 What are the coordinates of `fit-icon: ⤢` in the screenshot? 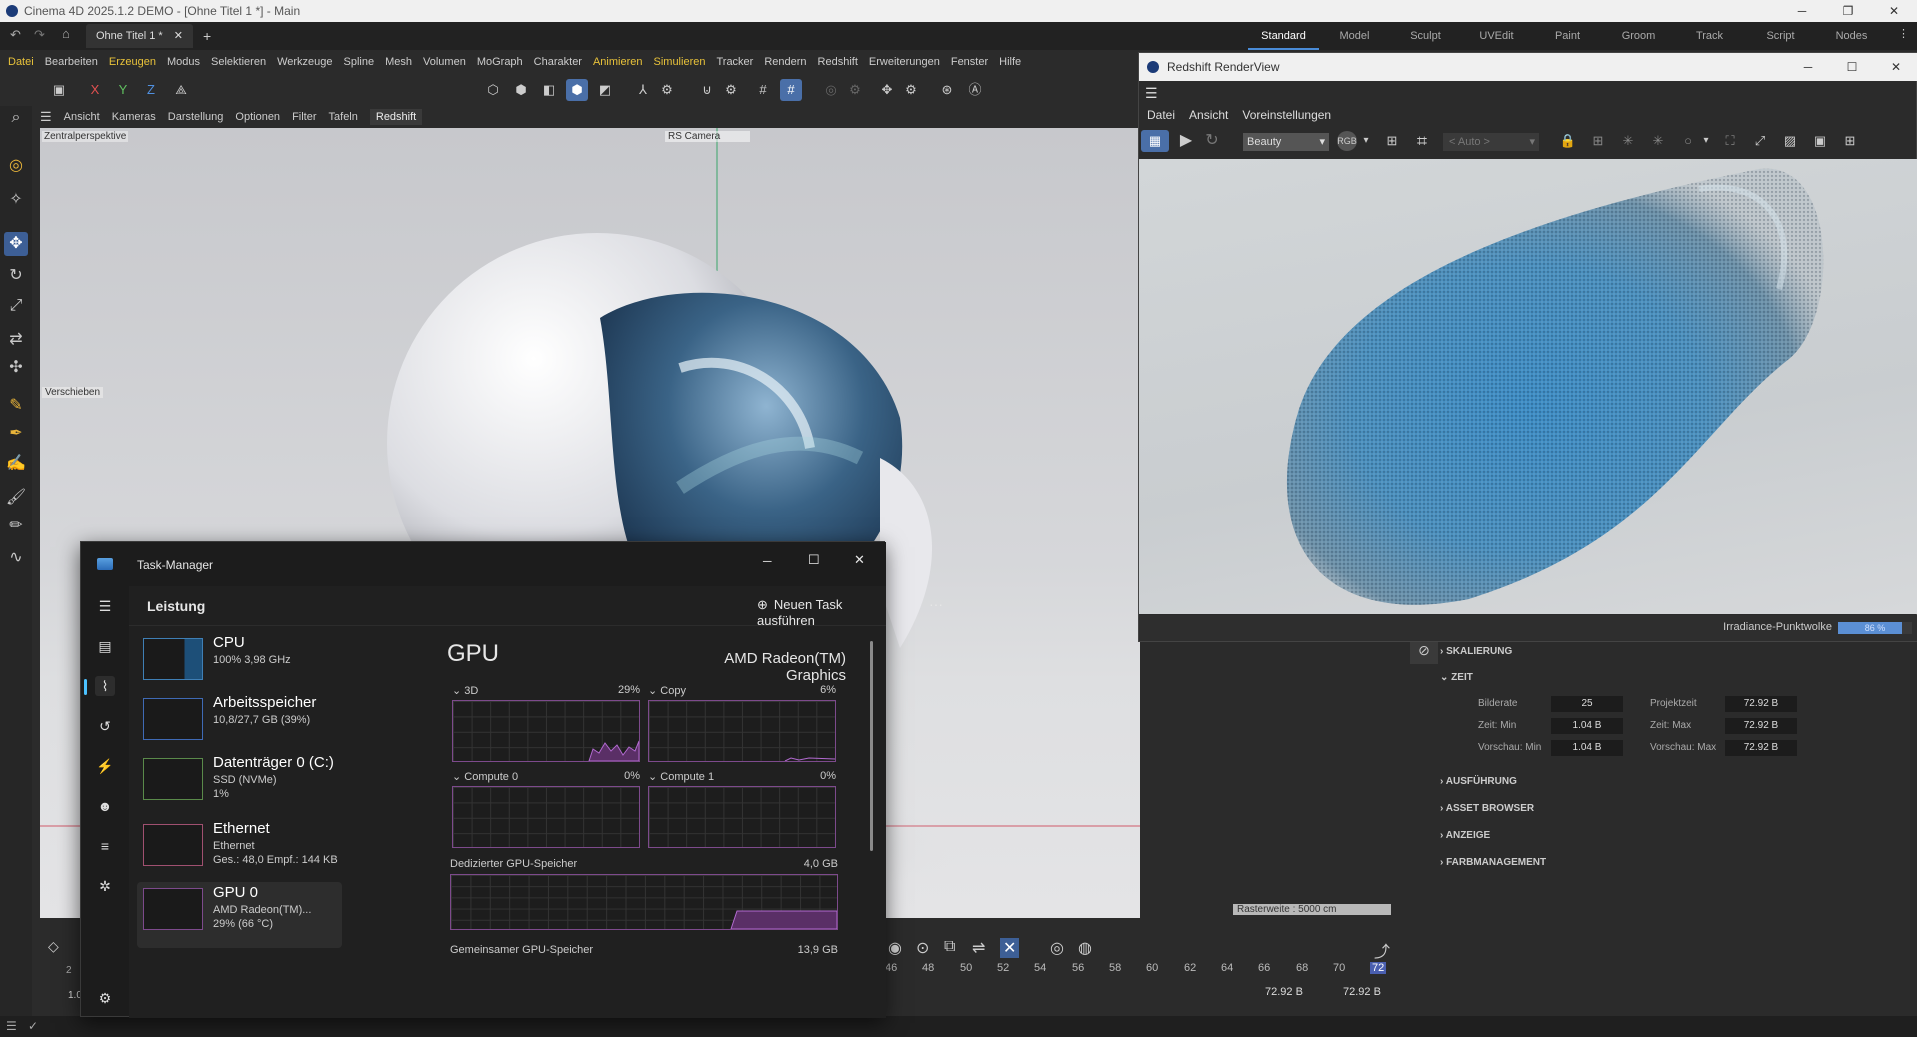 It's located at (1760, 141).